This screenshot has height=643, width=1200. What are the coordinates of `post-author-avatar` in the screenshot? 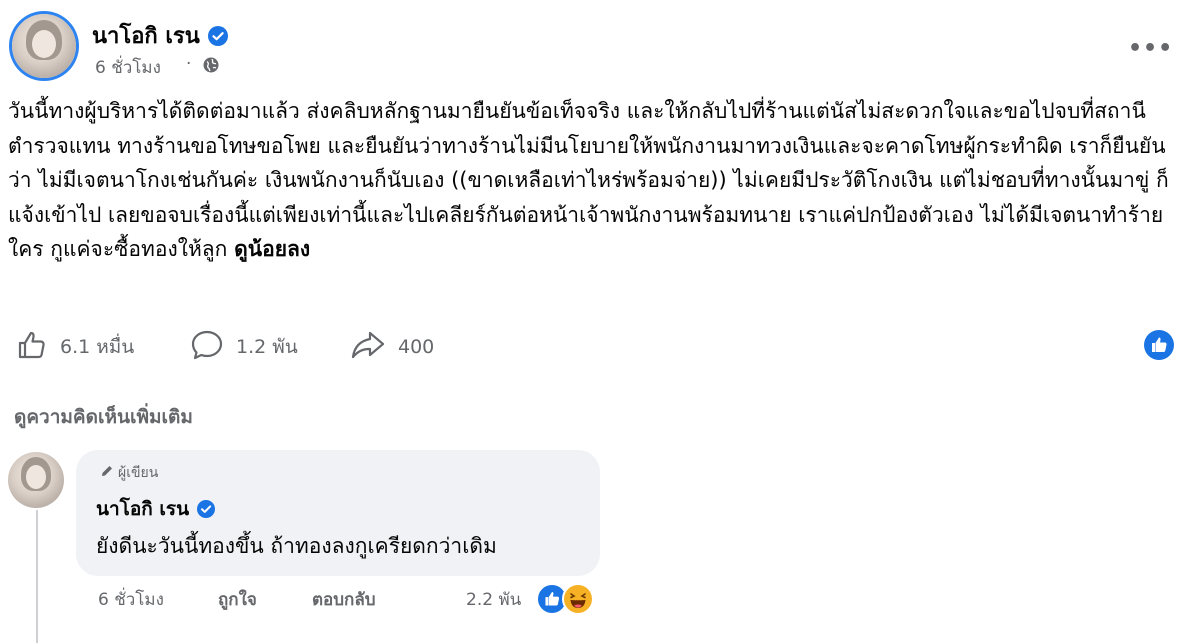 It's located at (44, 46).